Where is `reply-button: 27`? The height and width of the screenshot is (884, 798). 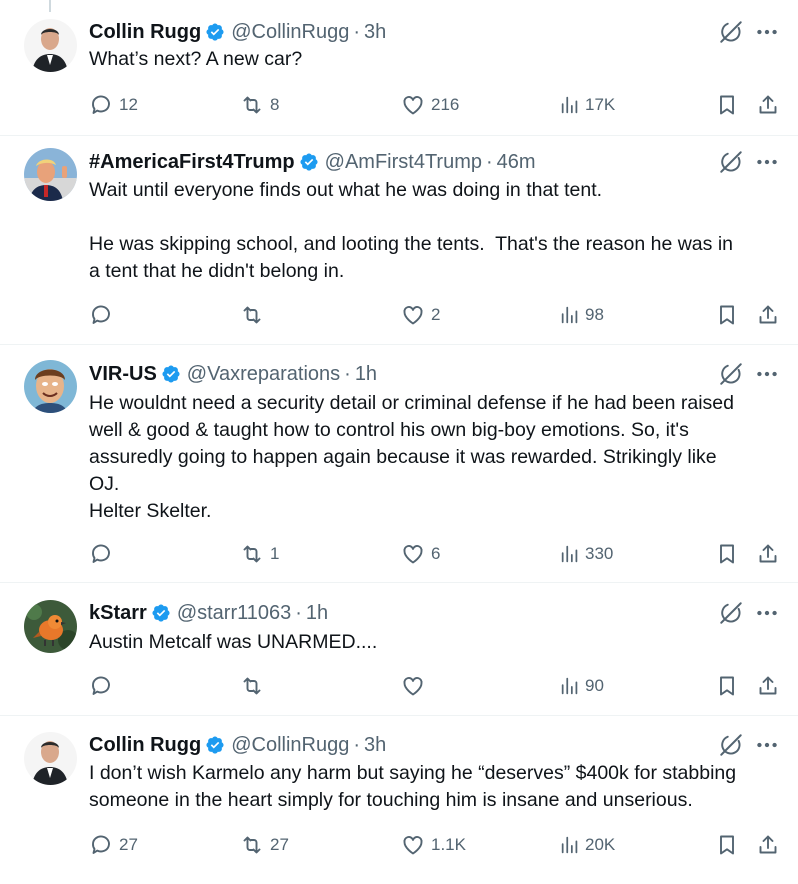 reply-button: 27 is located at coordinates (113, 845).